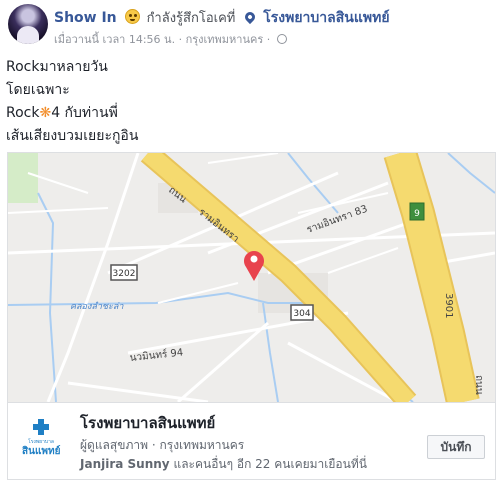 This screenshot has height=491, width=501. I want to click on post-location: กรุงเทพมหานคร, so click(225, 39).